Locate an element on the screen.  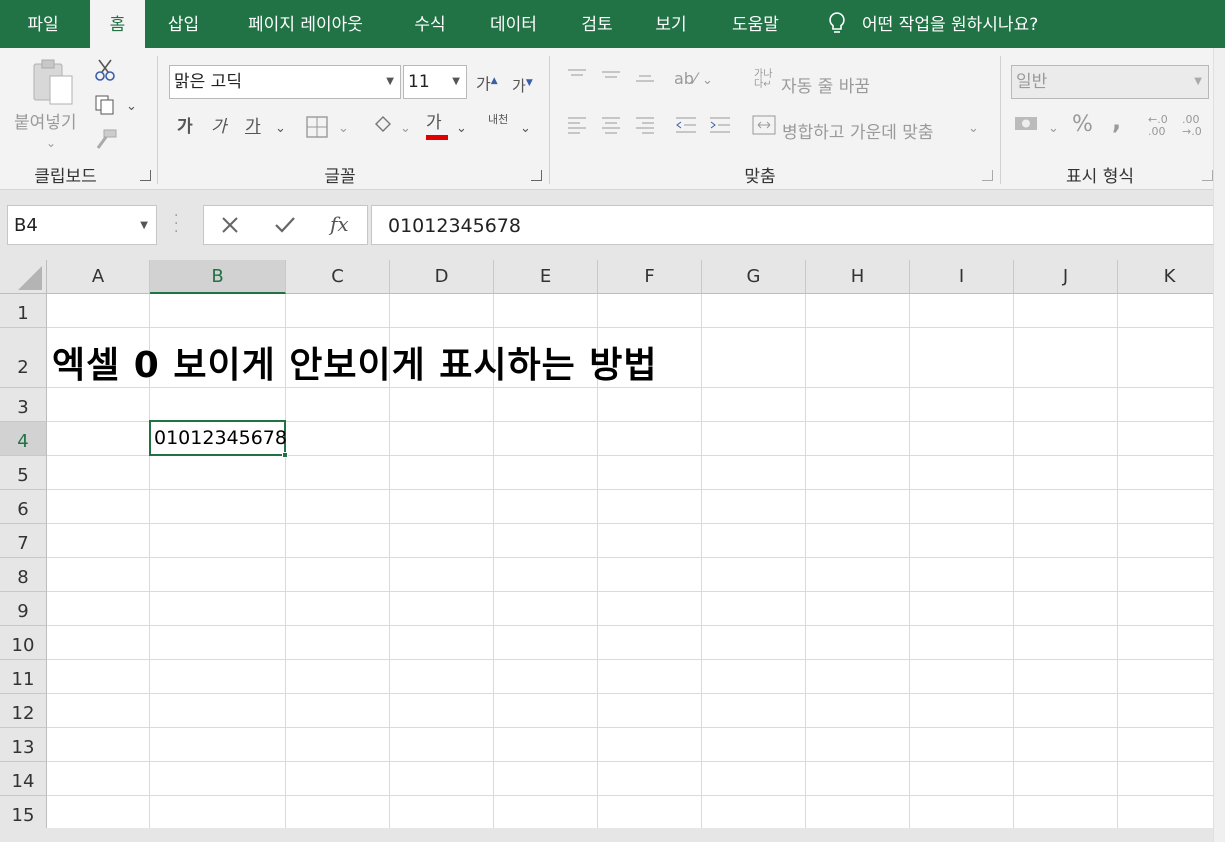
wrap-text-button: 자동 줄 바꿈 is located at coordinates (825, 84).